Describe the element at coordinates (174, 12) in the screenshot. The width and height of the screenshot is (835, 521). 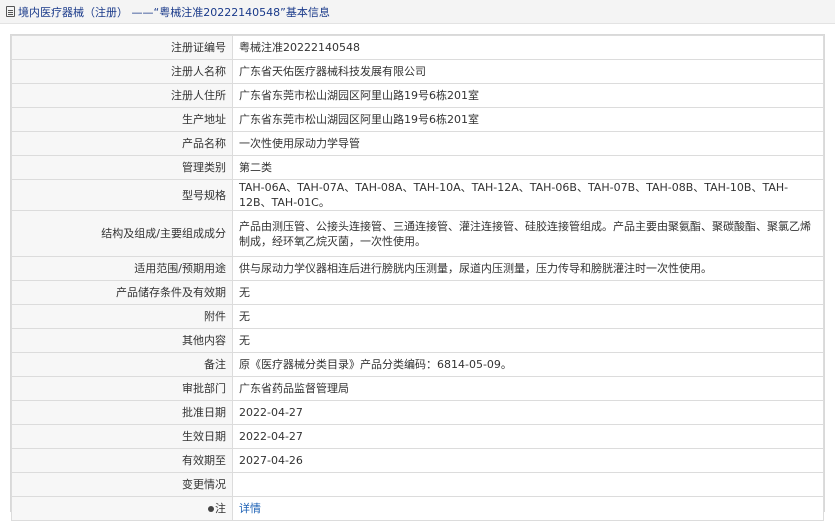
I see `page-title: 境内医疗器械（注册） ——“粤械注准20222140548”基本信息` at that location.